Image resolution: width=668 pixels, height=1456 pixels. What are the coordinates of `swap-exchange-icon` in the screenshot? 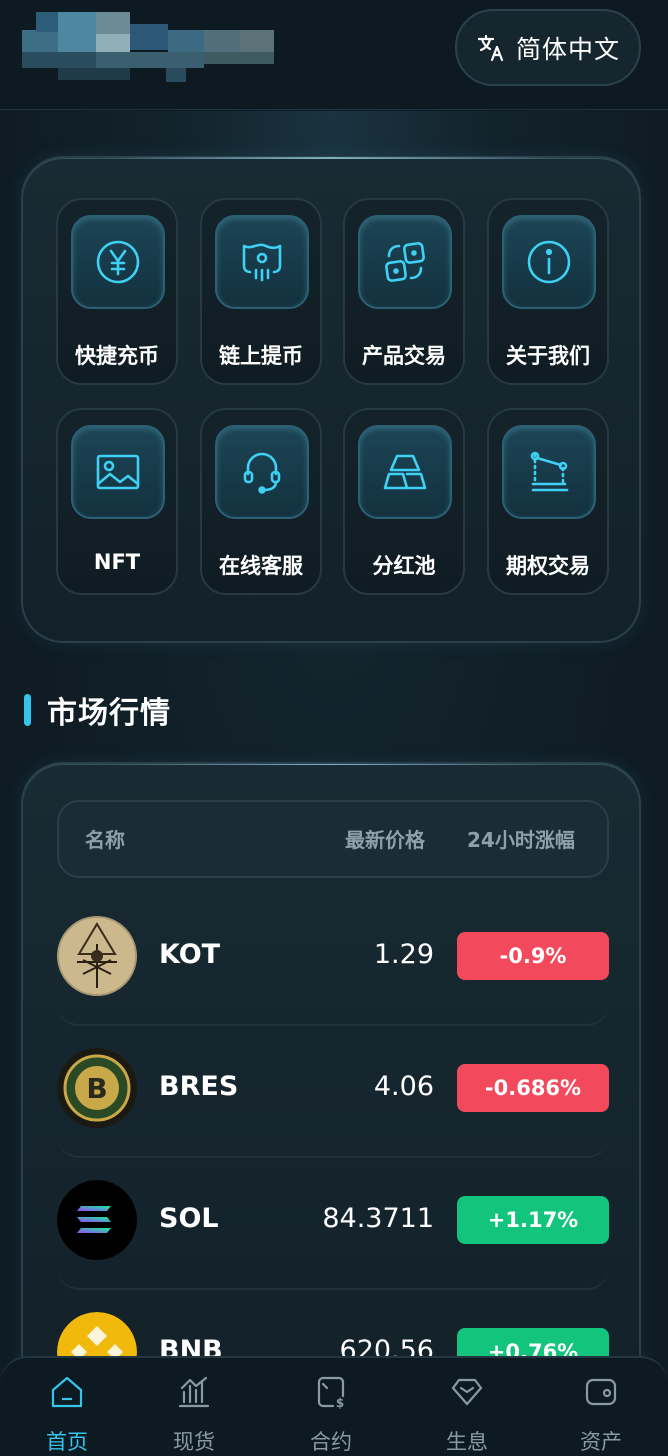 It's located at (405, 262).